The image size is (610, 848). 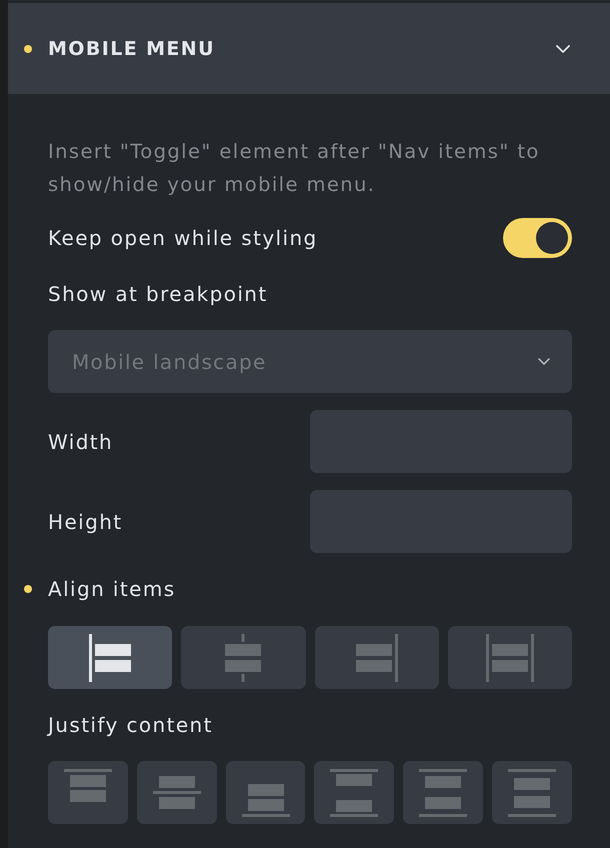 What do you see at coordinates (183, 238) in the screenshot?
I see `keep-open-label: Keep open while styling` at bounding box center [183, 238].